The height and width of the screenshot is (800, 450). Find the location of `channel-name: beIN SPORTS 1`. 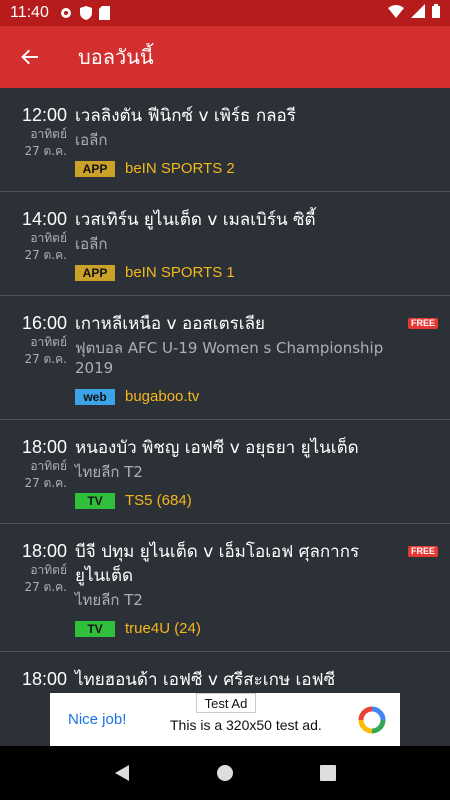

channel-name: beIN SPORTS 1 is located at coordinates (180, 272).